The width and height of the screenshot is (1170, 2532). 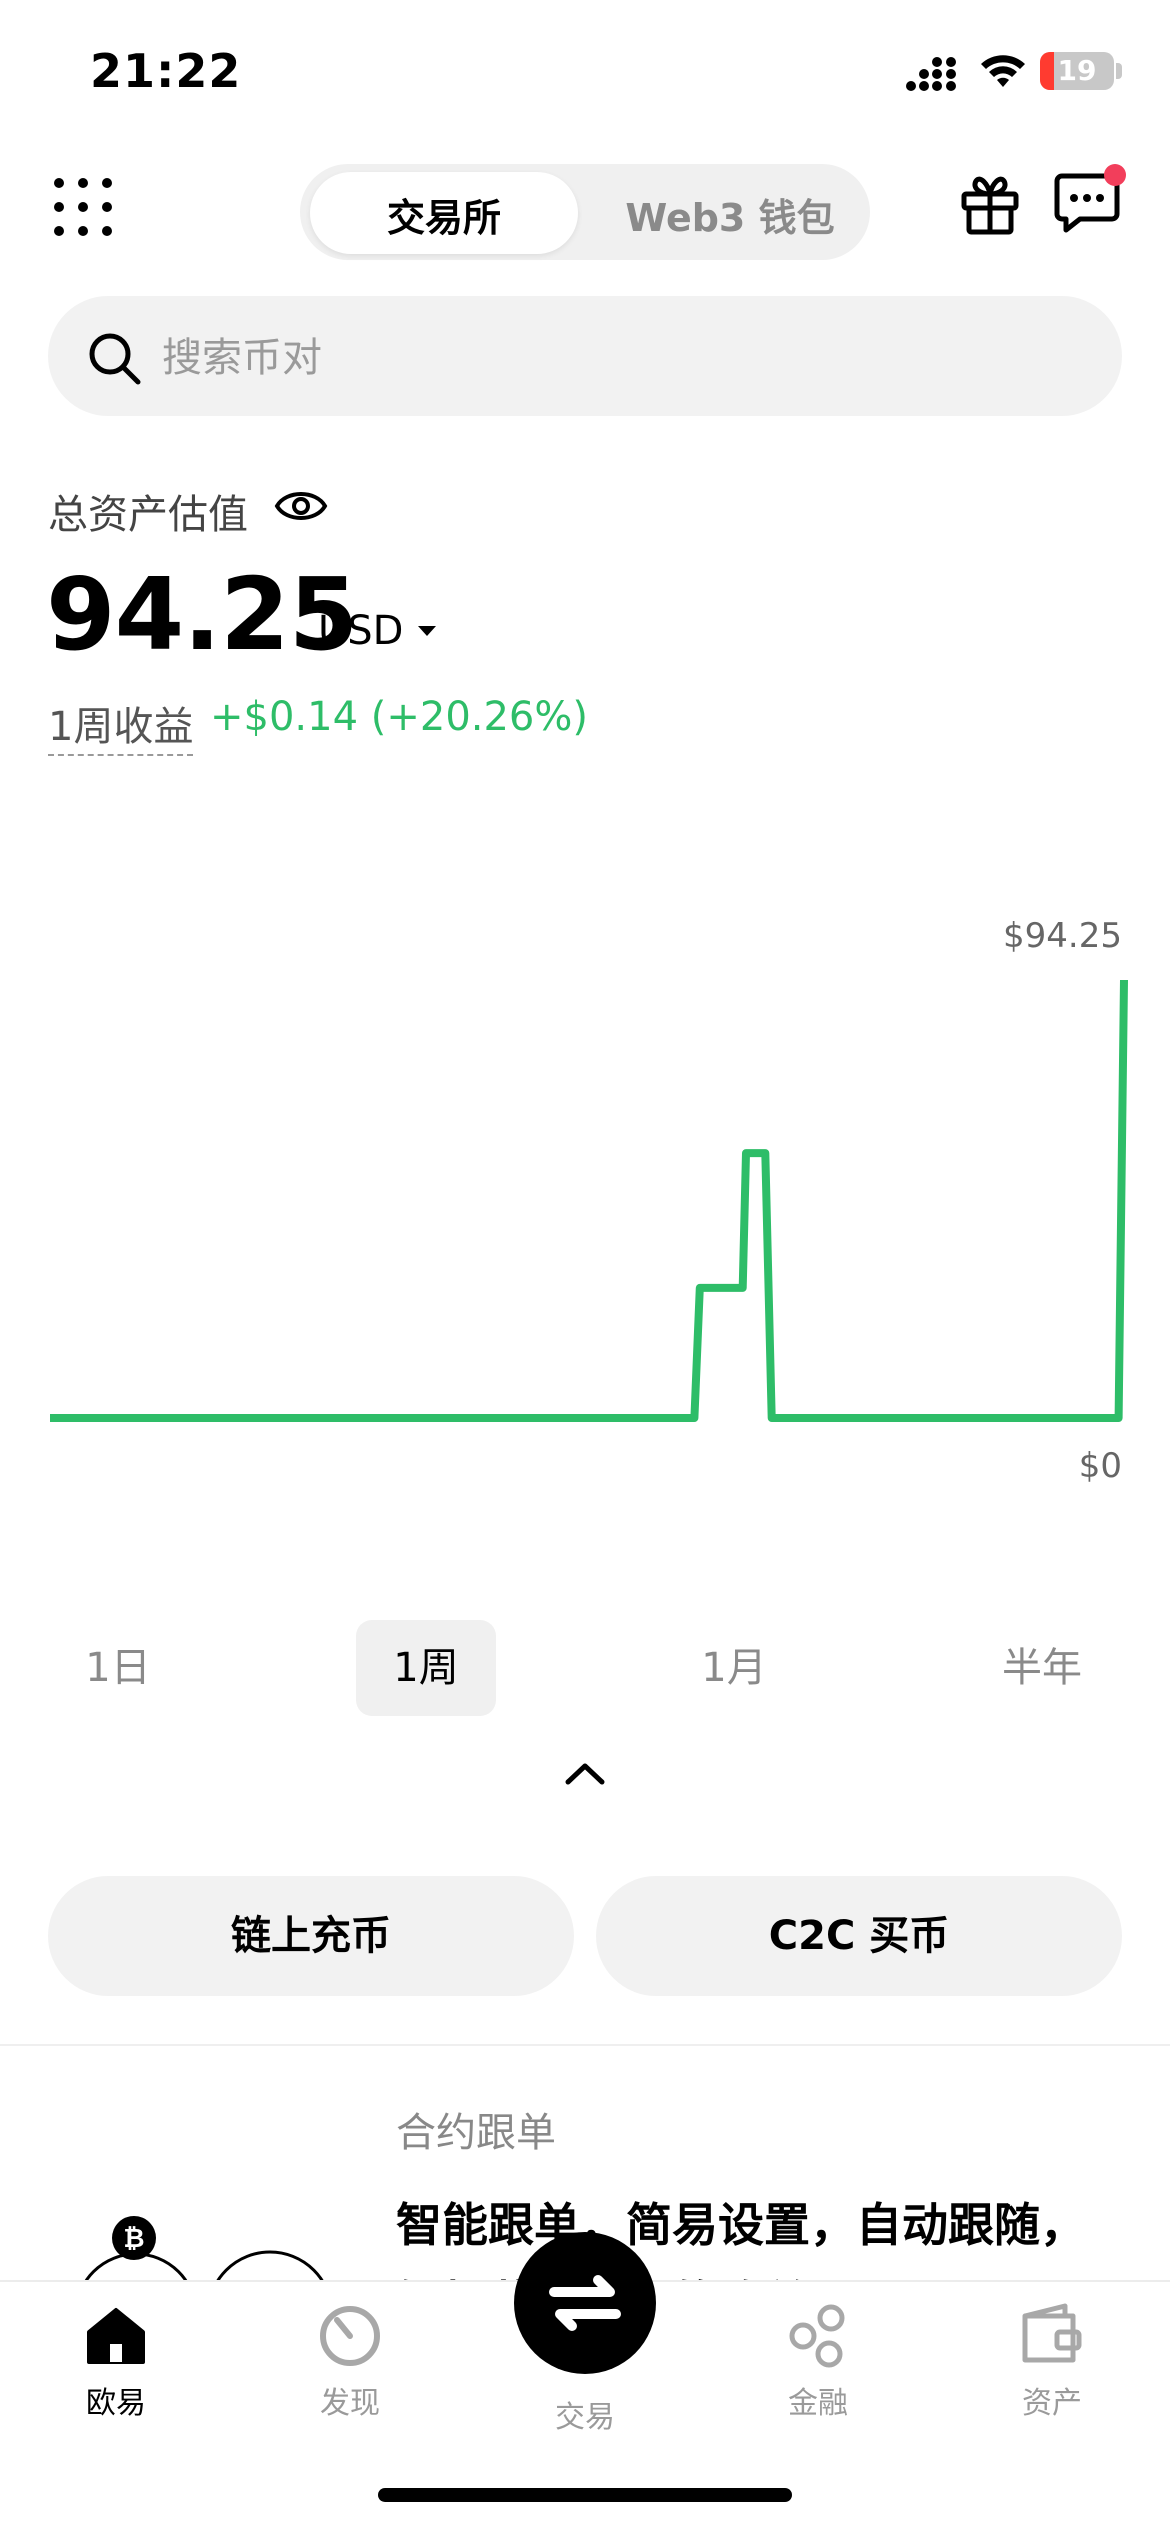 I want to click on eye-icon, so click(x=301, y=506).